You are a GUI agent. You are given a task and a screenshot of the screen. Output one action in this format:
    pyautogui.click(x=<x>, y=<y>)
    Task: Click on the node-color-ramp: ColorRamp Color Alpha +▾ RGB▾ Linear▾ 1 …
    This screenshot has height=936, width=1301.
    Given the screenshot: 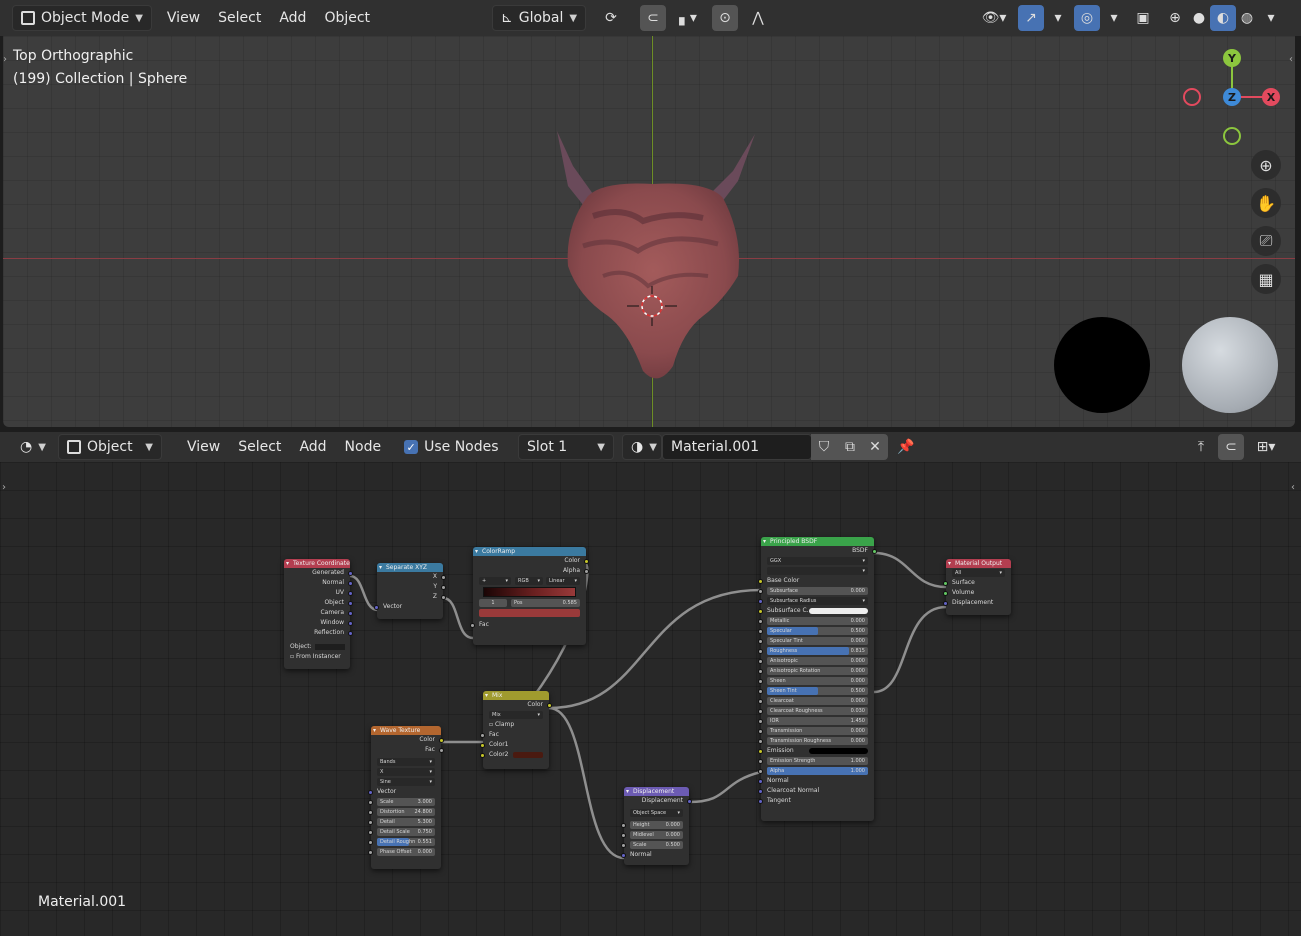 What is the action you would take?
    pyautogui.click(x=529, y=596)
    